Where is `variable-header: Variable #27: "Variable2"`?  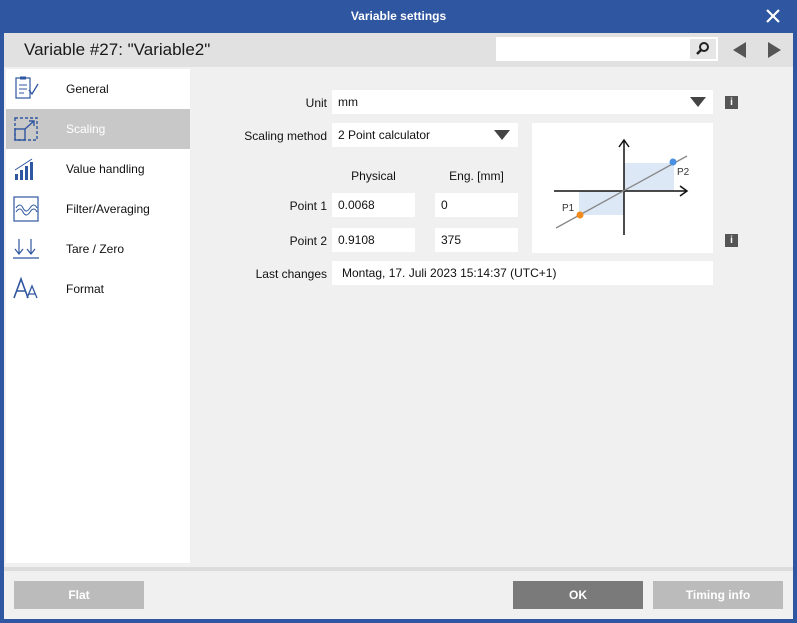
variable-header: Variable #27: "Variable2" is located at coordinates (398, 50).